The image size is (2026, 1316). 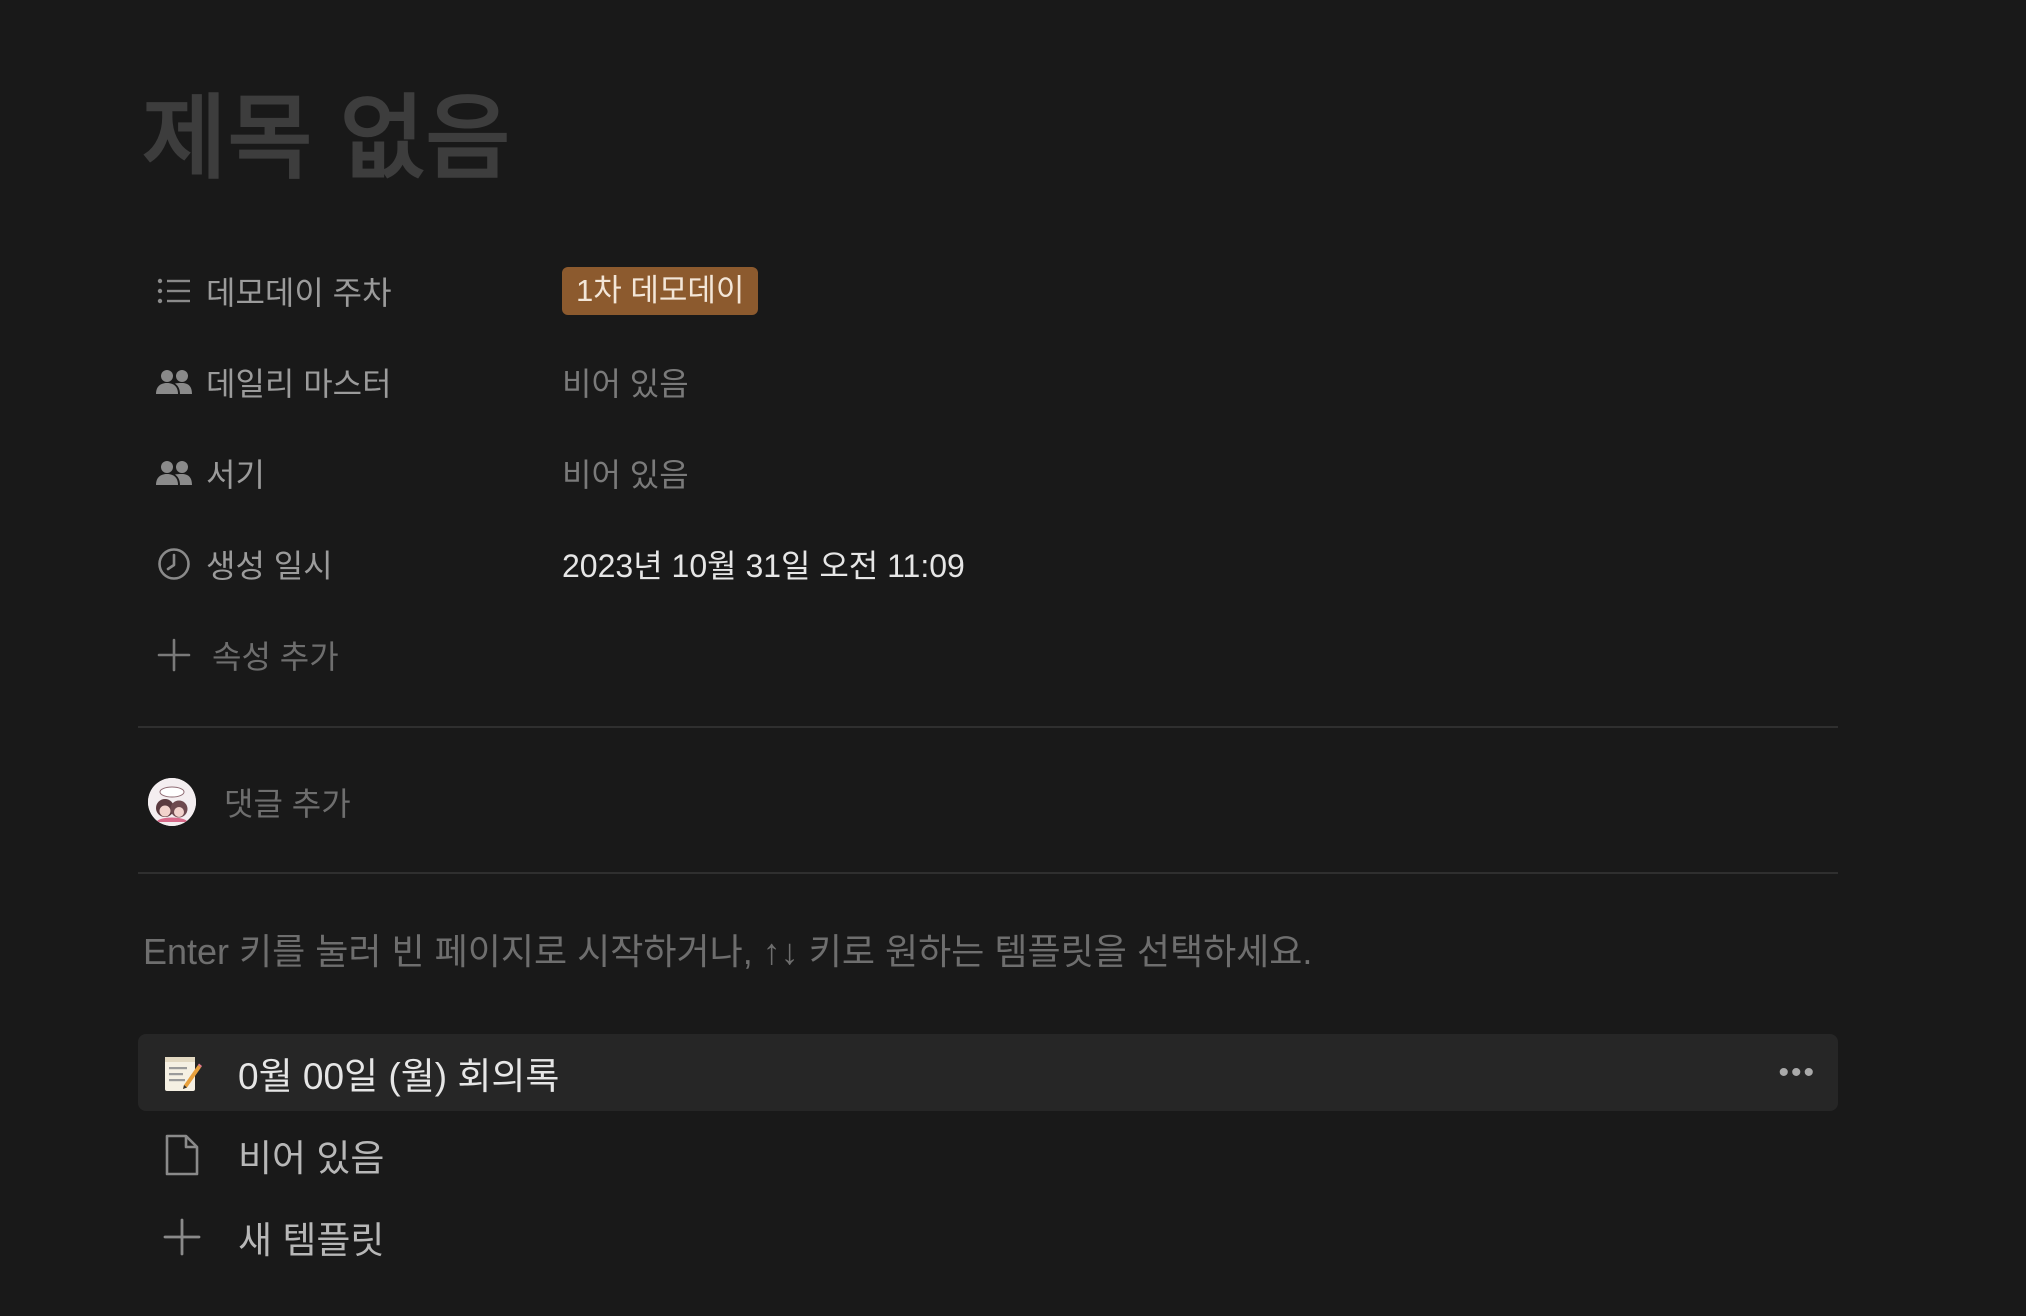 What do you see at coordinates (988, 290) in the screenshot?
I see `property-row-demo-week: 데모데이 주차 1차 데모데이` at bounding box center [988, 290].